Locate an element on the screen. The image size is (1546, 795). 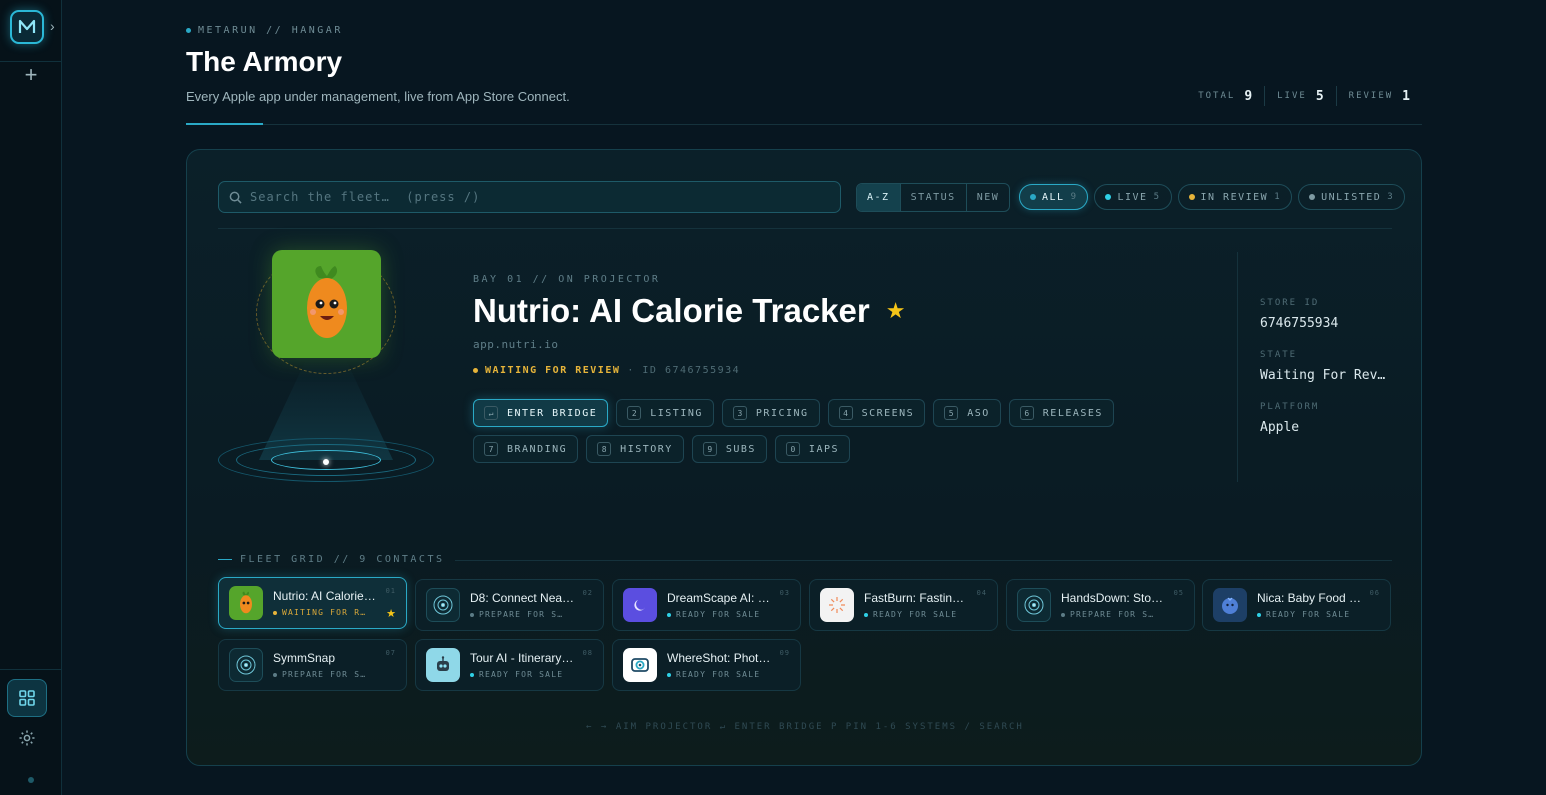
metarun-logo-icon is located at coordinates (27, 27).